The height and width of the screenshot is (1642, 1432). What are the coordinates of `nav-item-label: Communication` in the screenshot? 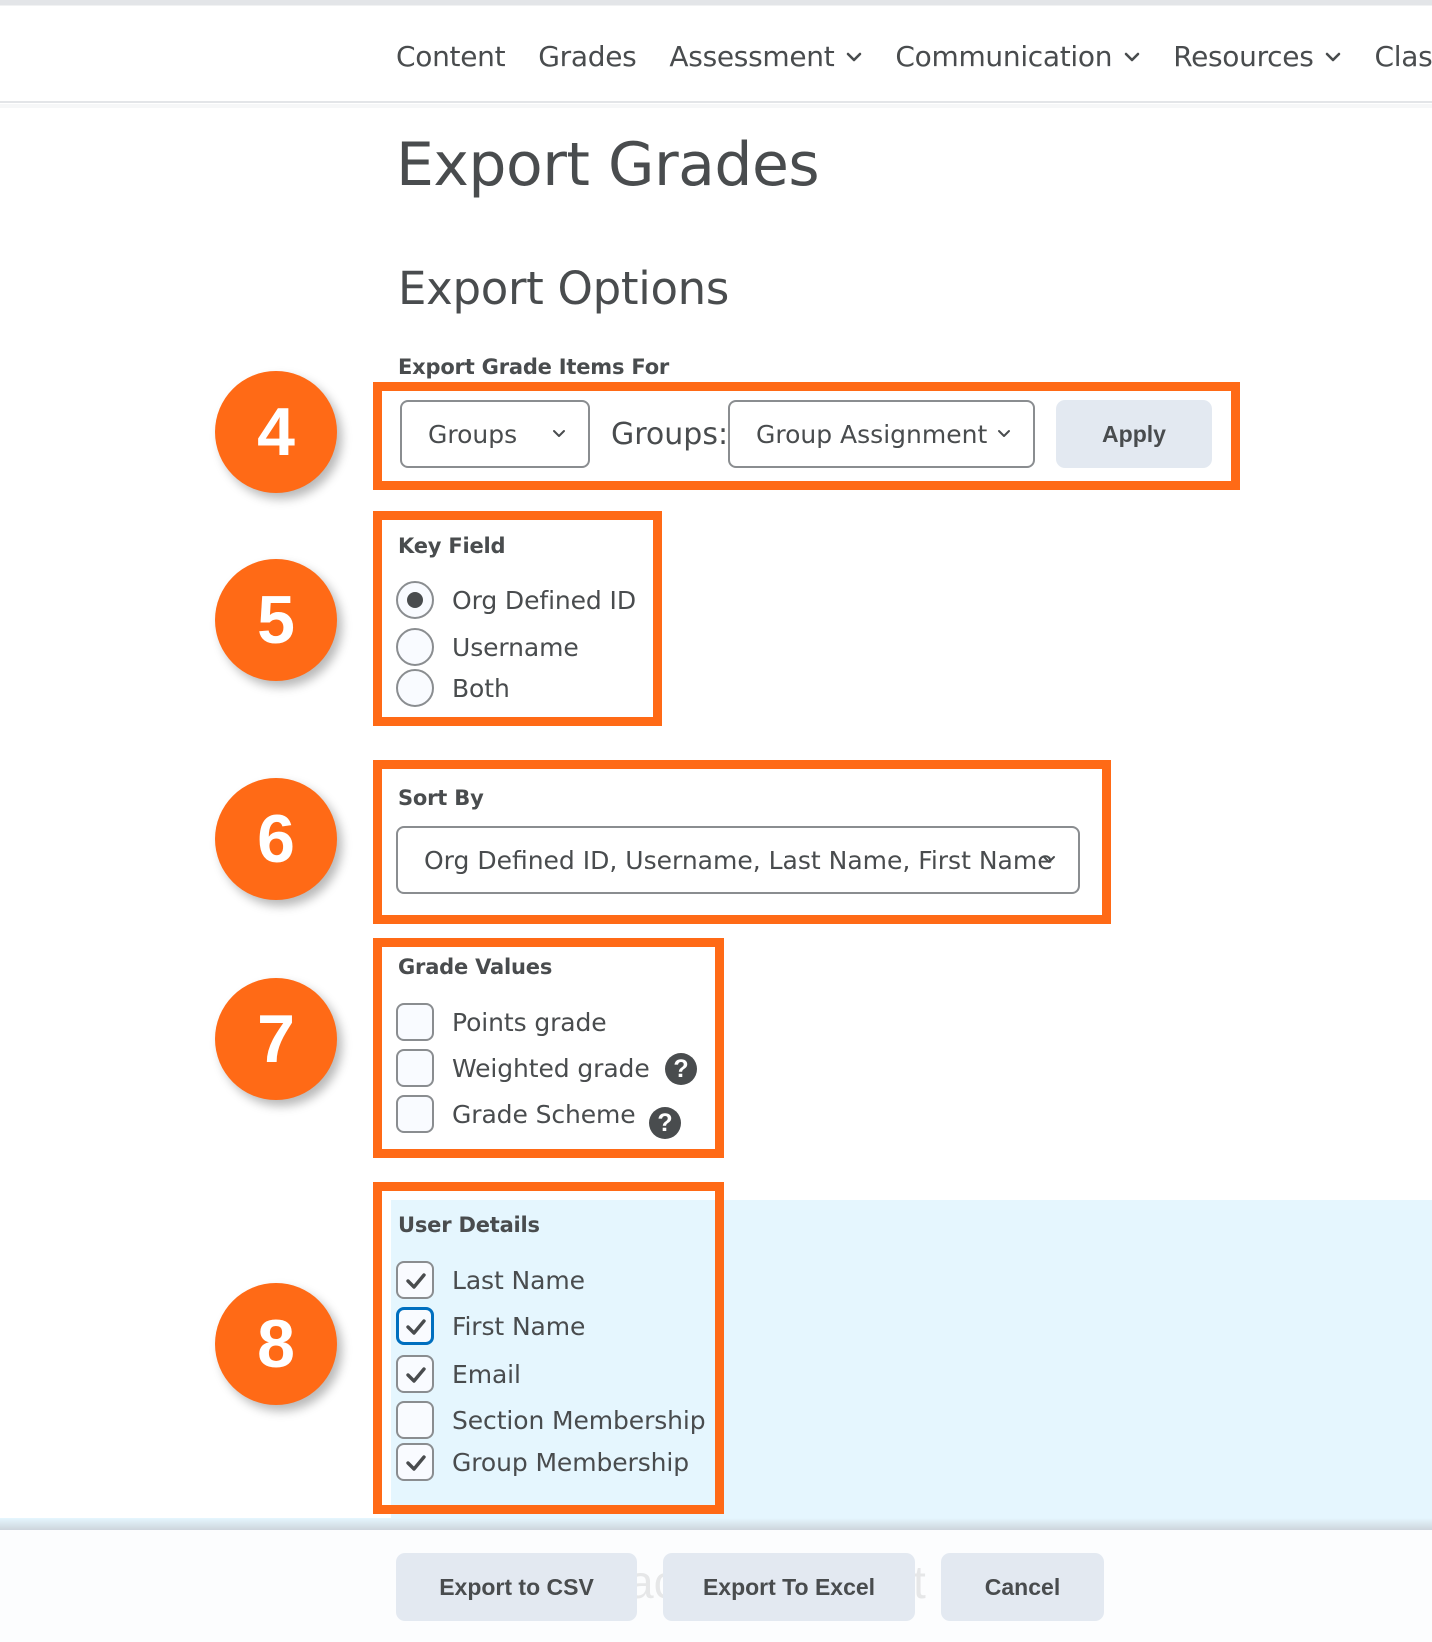 It's located at (1004, 56).